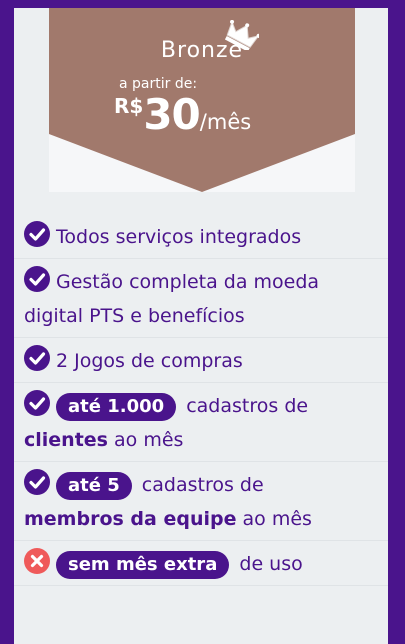 The width and height of the screenshot is (405, 644). What do you see at coordinates (242, 35) in the screenshot?
I see `crown-icon` at bounding box center [242, 35].